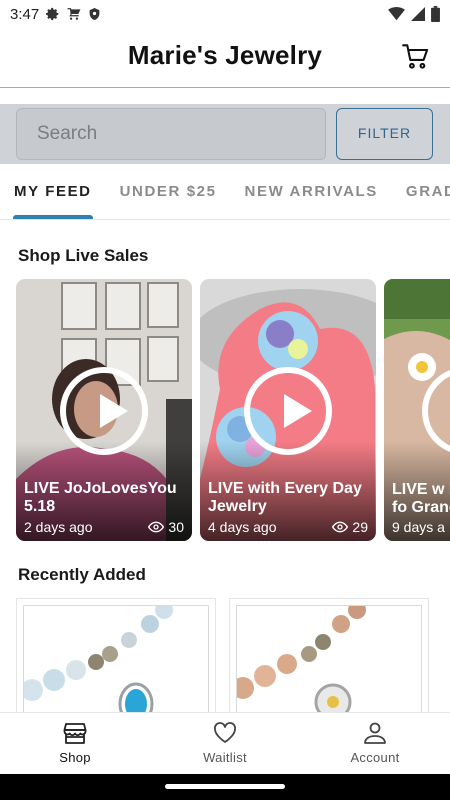 This screenshot has width=450, height=800. Describe the element at coordinates (225, 732) in the screenshot. I see `heart-icon` at that location.